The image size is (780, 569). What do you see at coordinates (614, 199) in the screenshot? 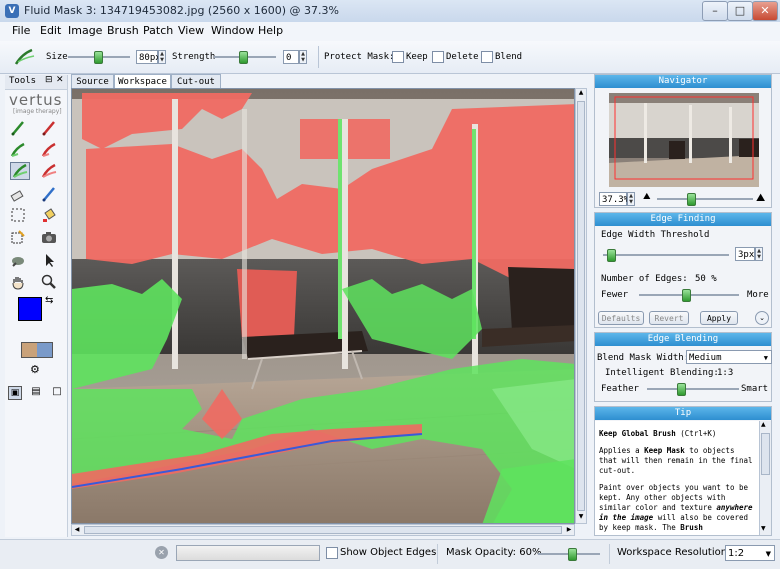
I see `navigator-zoom-input: 37.3%` at bounding box center [614, 199].